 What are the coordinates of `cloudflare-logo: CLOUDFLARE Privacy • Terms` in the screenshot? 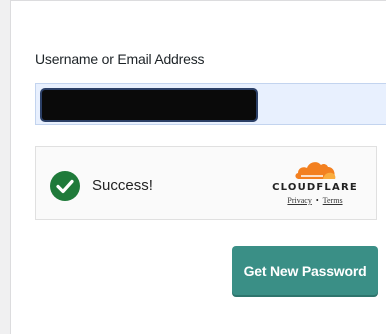 It's located at (315, 184).